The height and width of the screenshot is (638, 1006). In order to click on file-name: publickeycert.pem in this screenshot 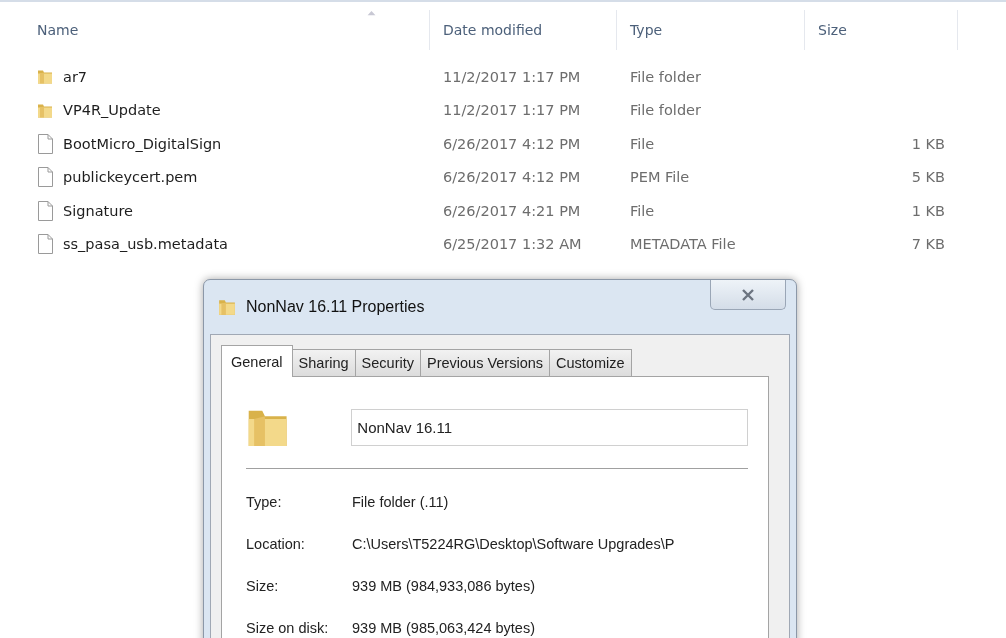, I will do `click(130, 177)`.